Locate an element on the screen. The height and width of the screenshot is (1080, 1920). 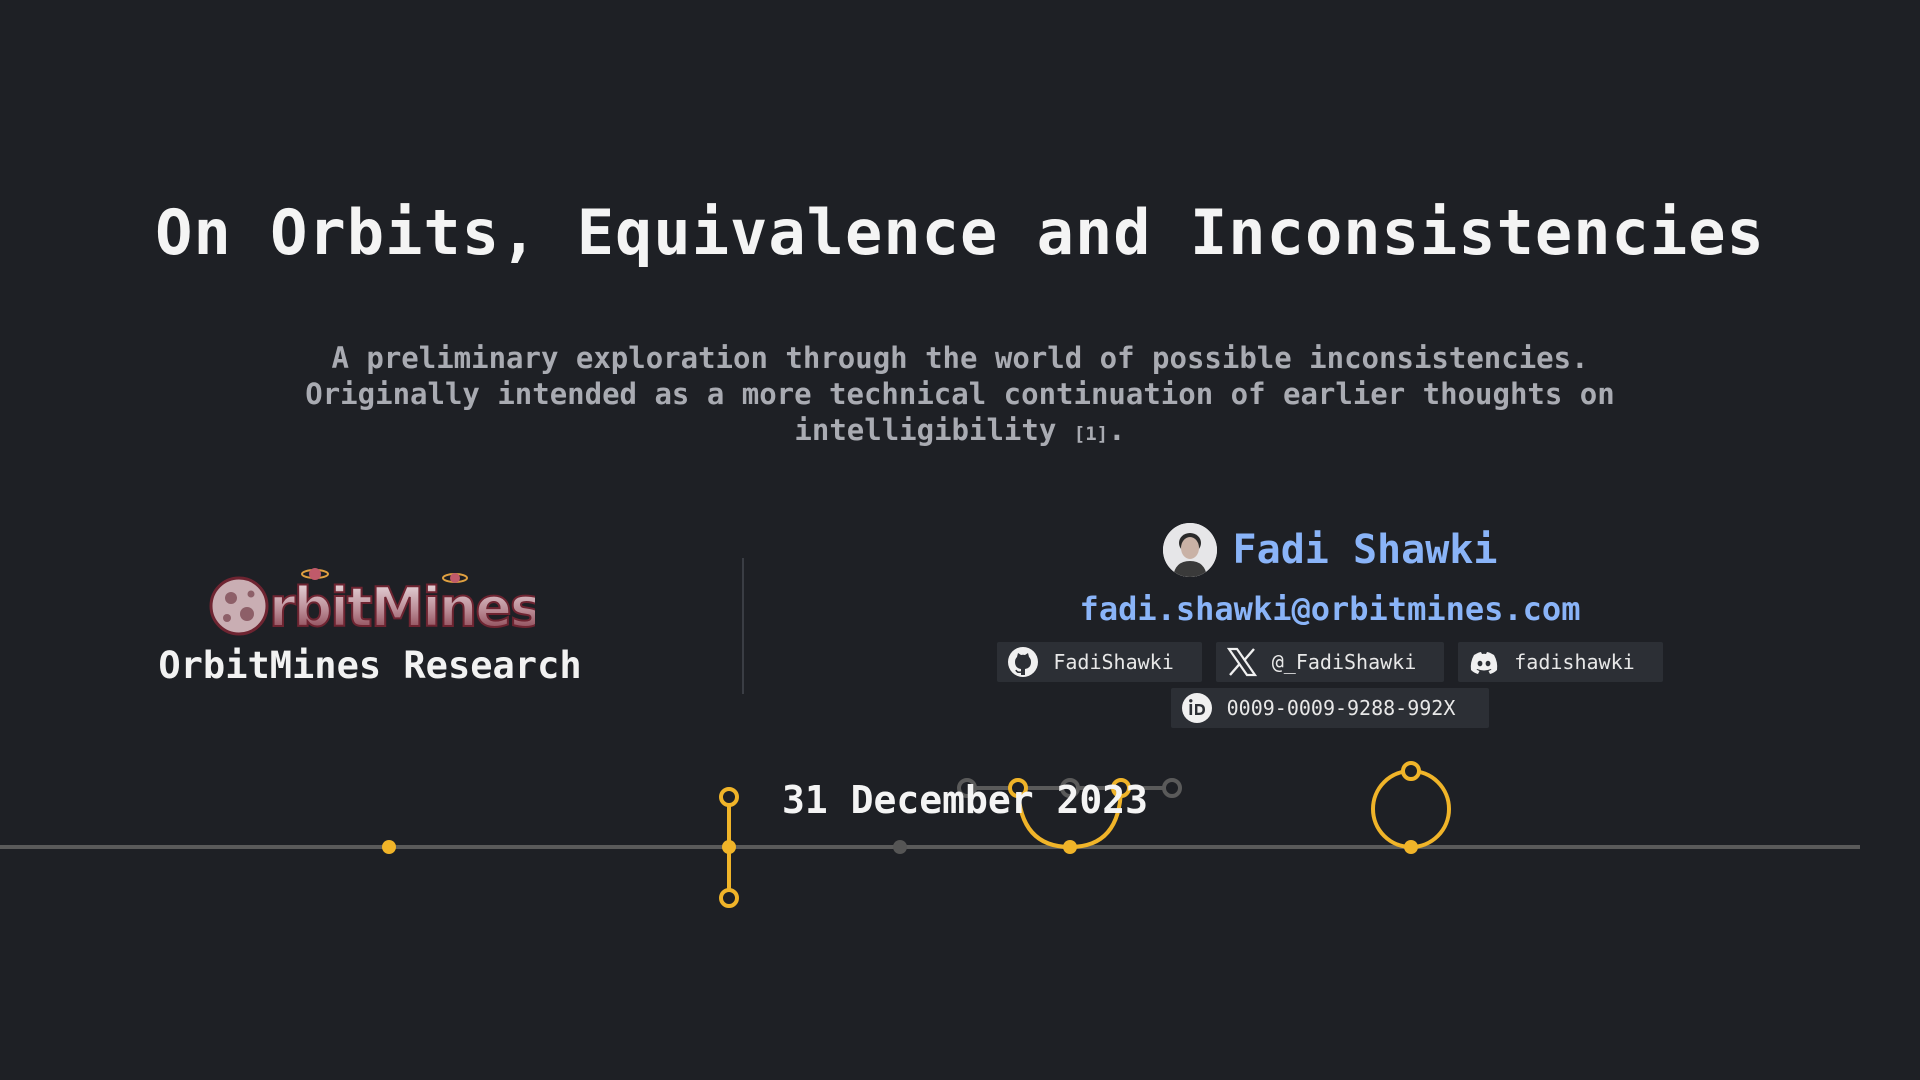
timeline-orbit-top is located at coordinates (1411, 771).